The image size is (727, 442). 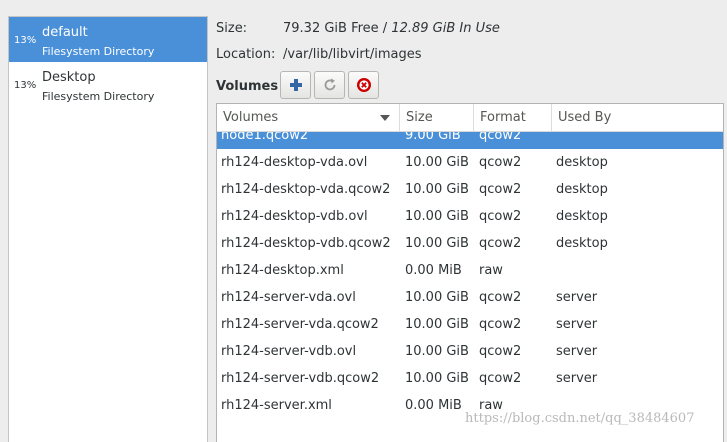 I want to click on delete-icon, so click(x=363, y=85).